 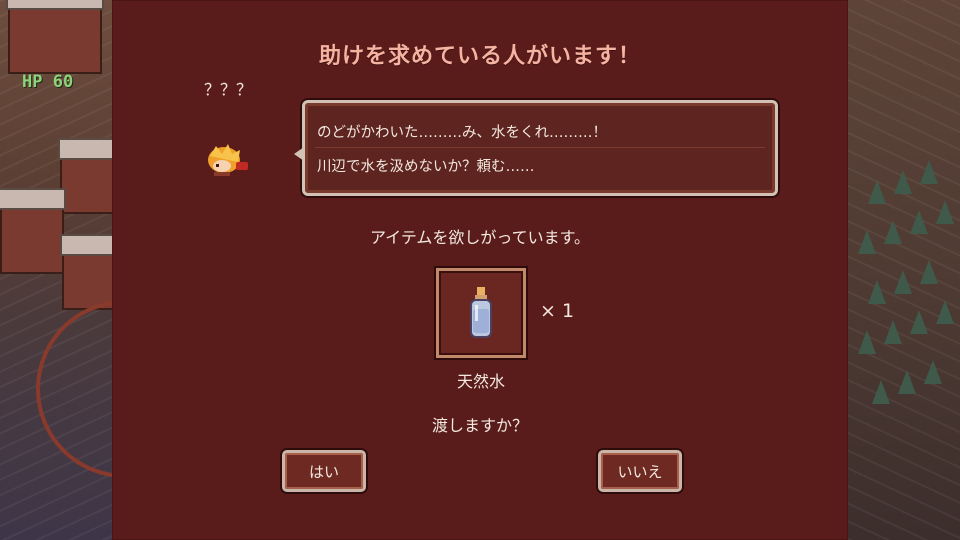 I want to click on yes-button: はい, so click(x=324, y=471).